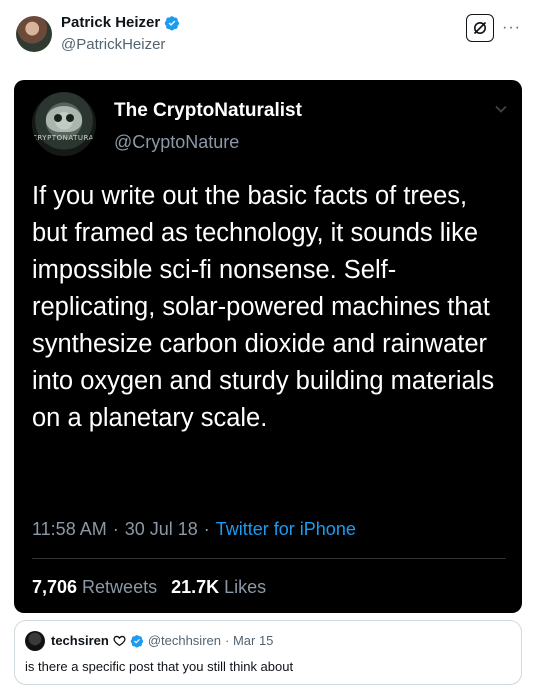 The image size is (533, 693). I want to click on embedded-author-name: The CryptoNaturalist, so click(208, 110).